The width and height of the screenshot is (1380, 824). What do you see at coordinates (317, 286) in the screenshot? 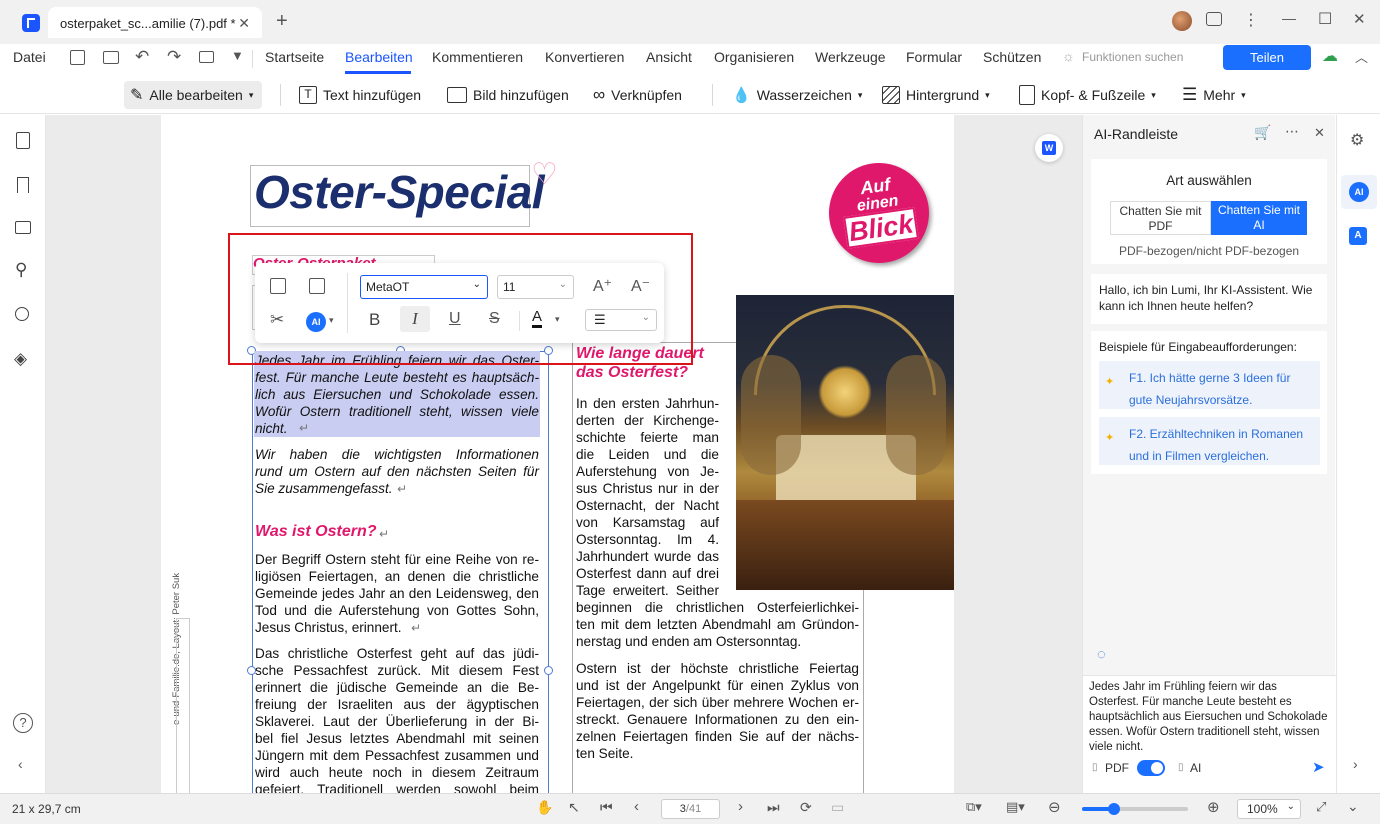
I see `paint-format-icon` at bounding box center [317, 286].